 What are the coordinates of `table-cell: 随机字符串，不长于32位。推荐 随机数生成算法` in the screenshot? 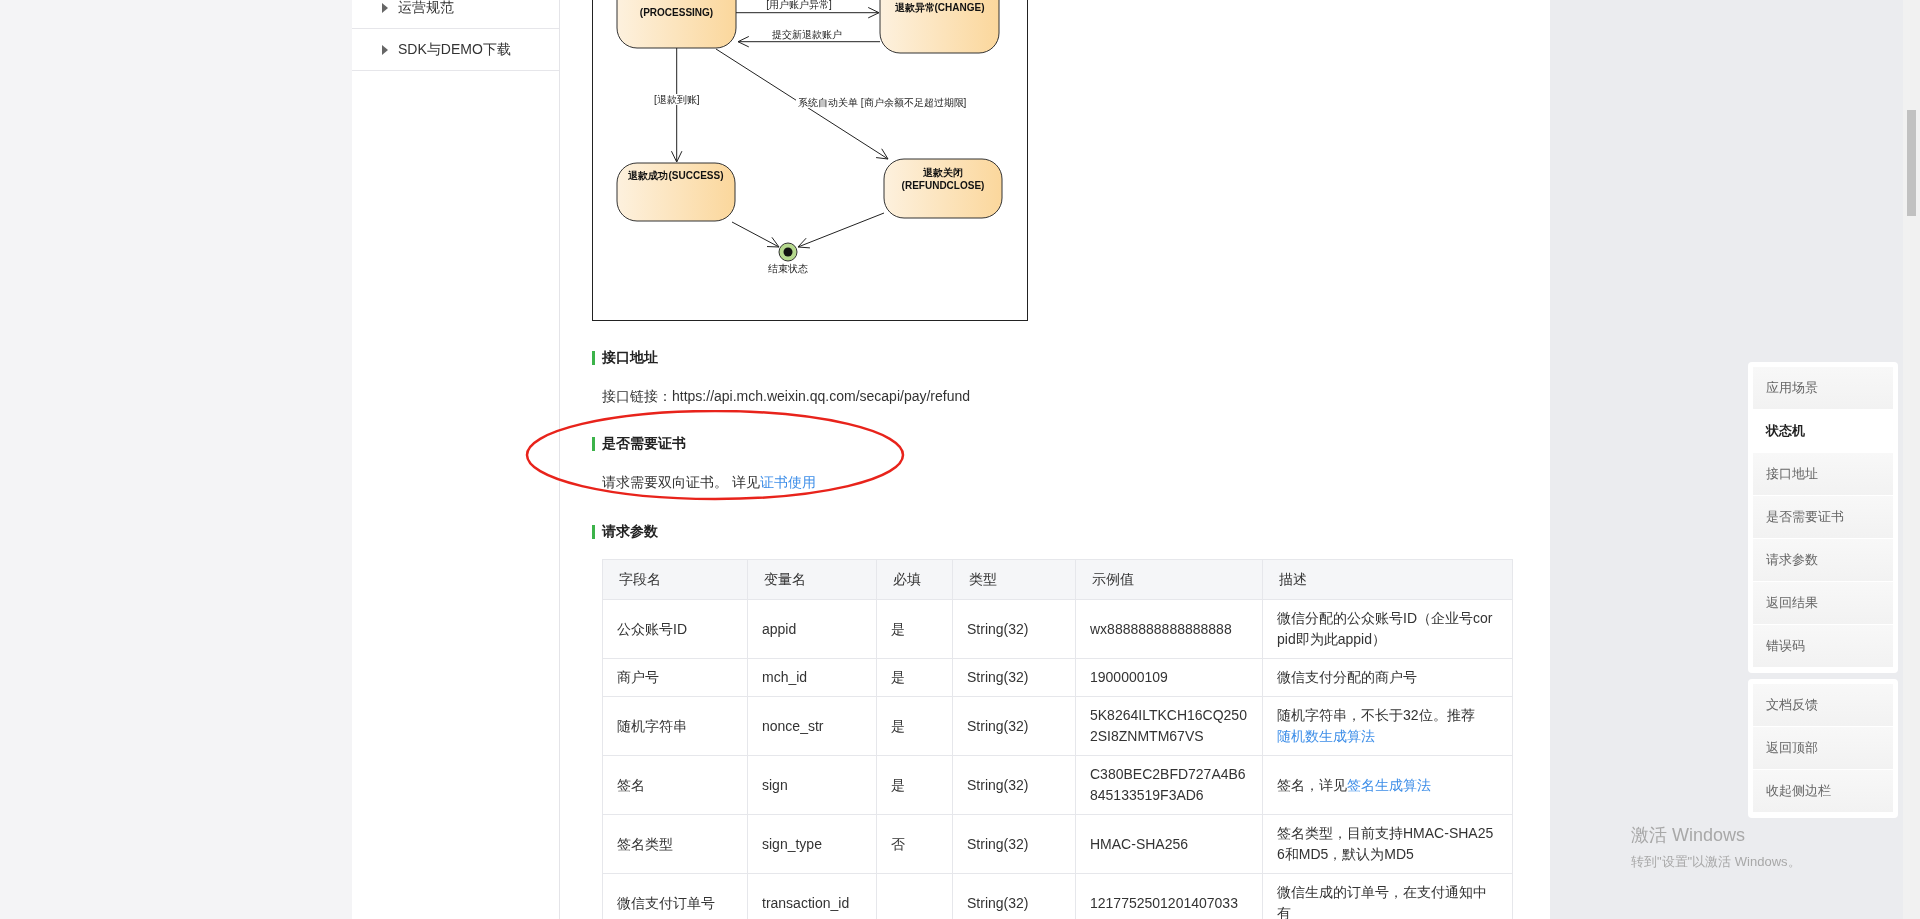 It's located at (1387, 726).